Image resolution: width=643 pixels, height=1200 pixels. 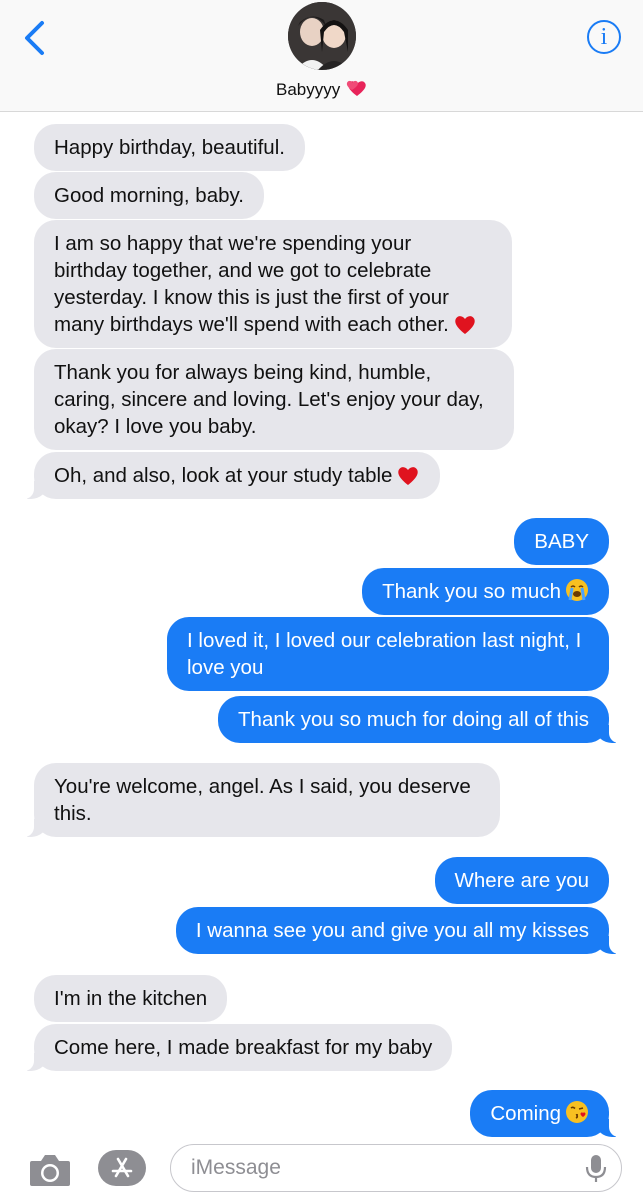 I want to click on incoming-message: Come here, I made breakfast for my baby, so click(x=238, y=1047).